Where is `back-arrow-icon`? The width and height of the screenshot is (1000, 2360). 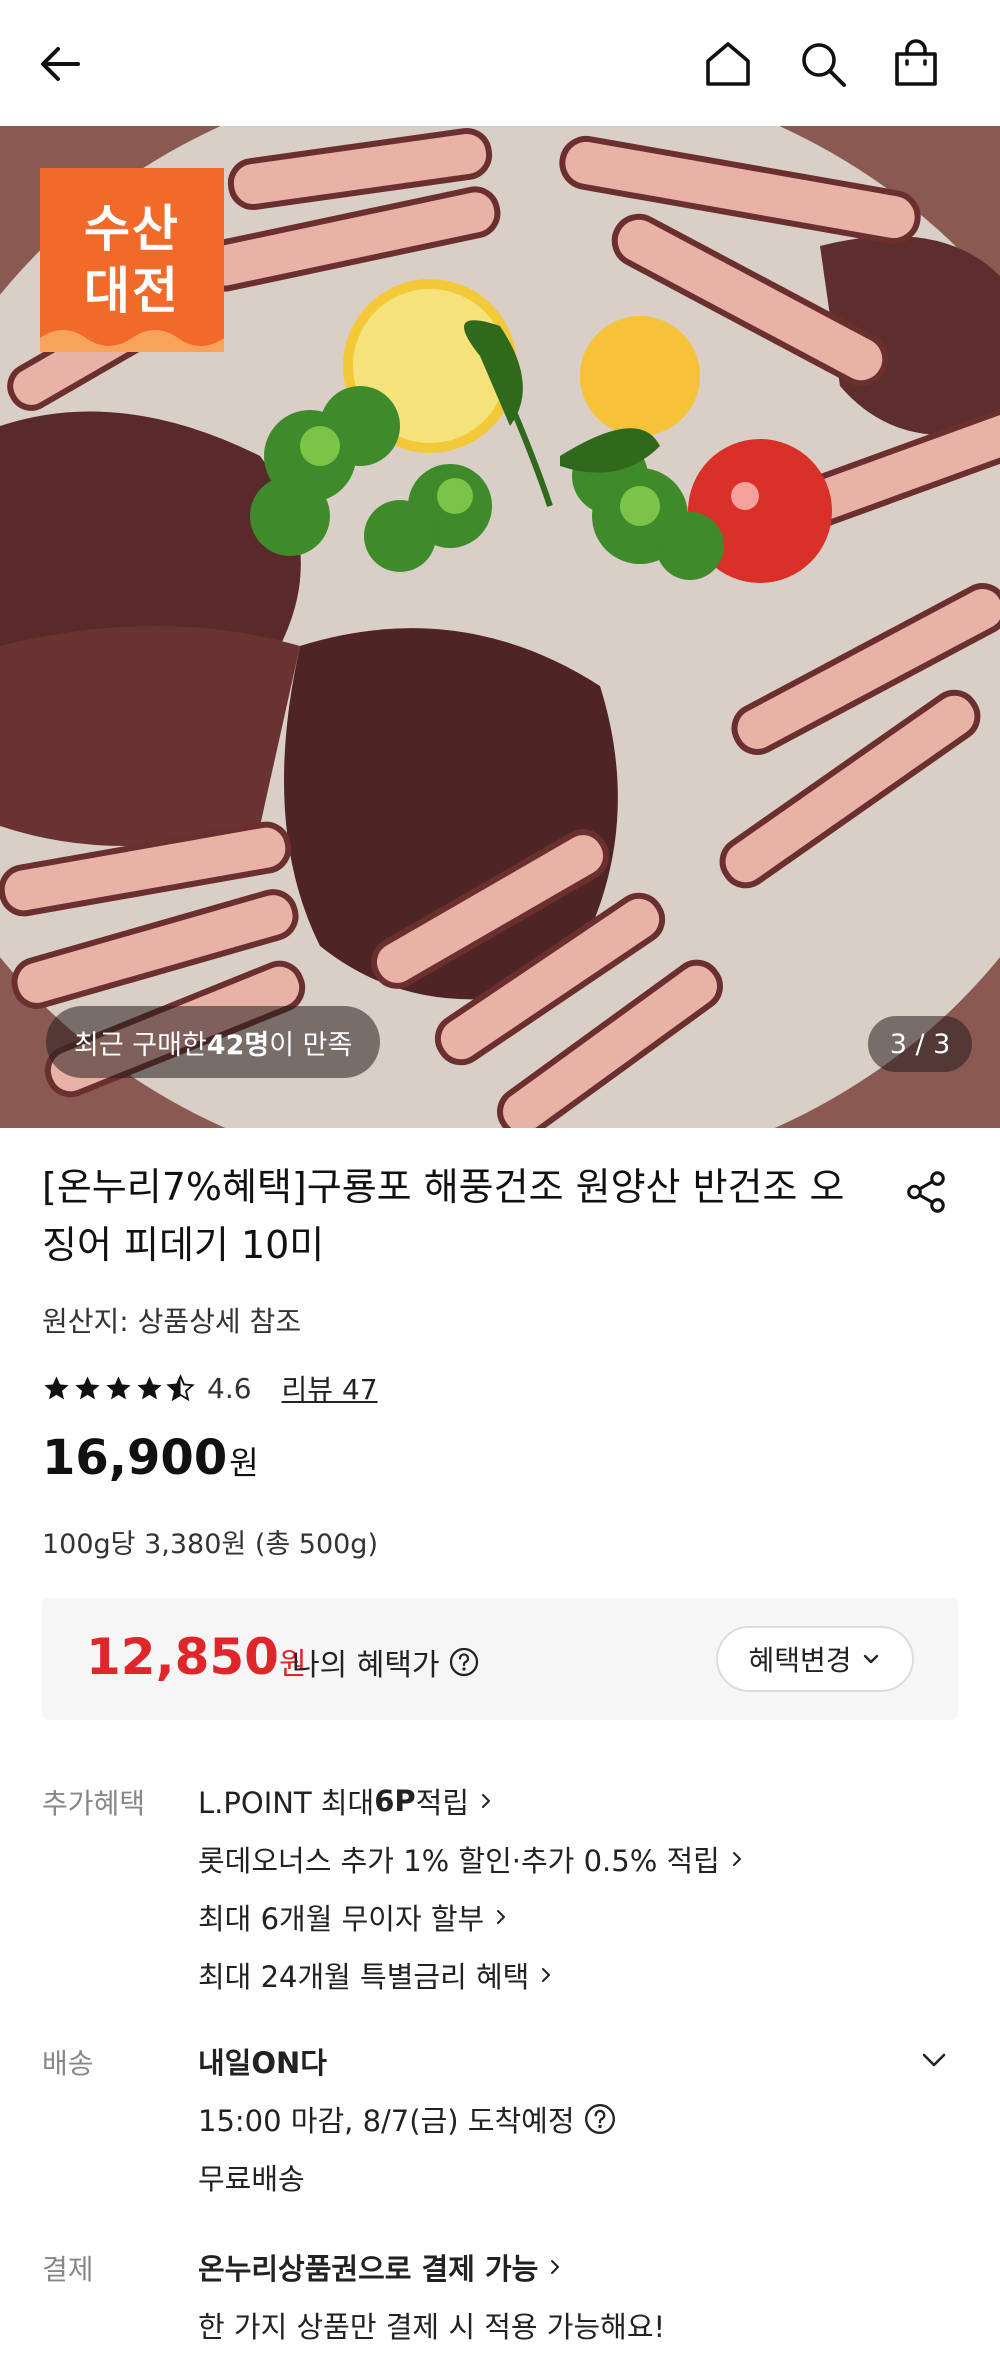
back-arrow-icon is located at coordinates (60, 64).